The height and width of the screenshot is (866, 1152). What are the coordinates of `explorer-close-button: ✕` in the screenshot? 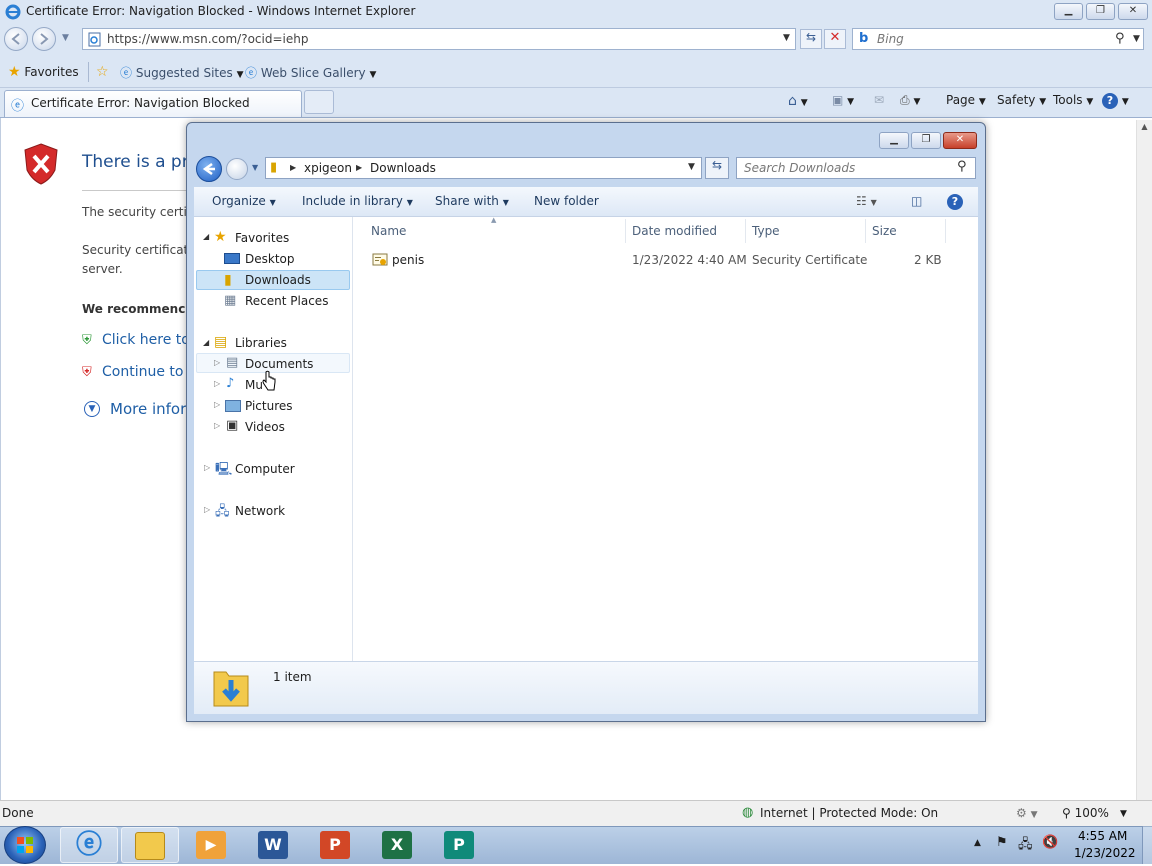 It's located at (960, 140).